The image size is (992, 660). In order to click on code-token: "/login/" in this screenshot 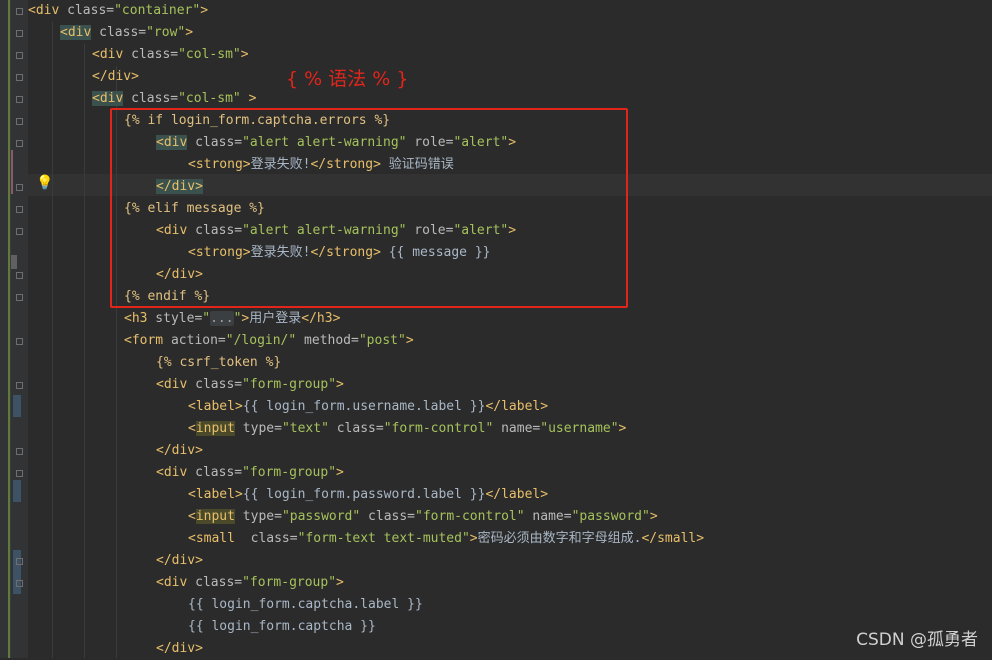, I will do `click(261, 340)`.